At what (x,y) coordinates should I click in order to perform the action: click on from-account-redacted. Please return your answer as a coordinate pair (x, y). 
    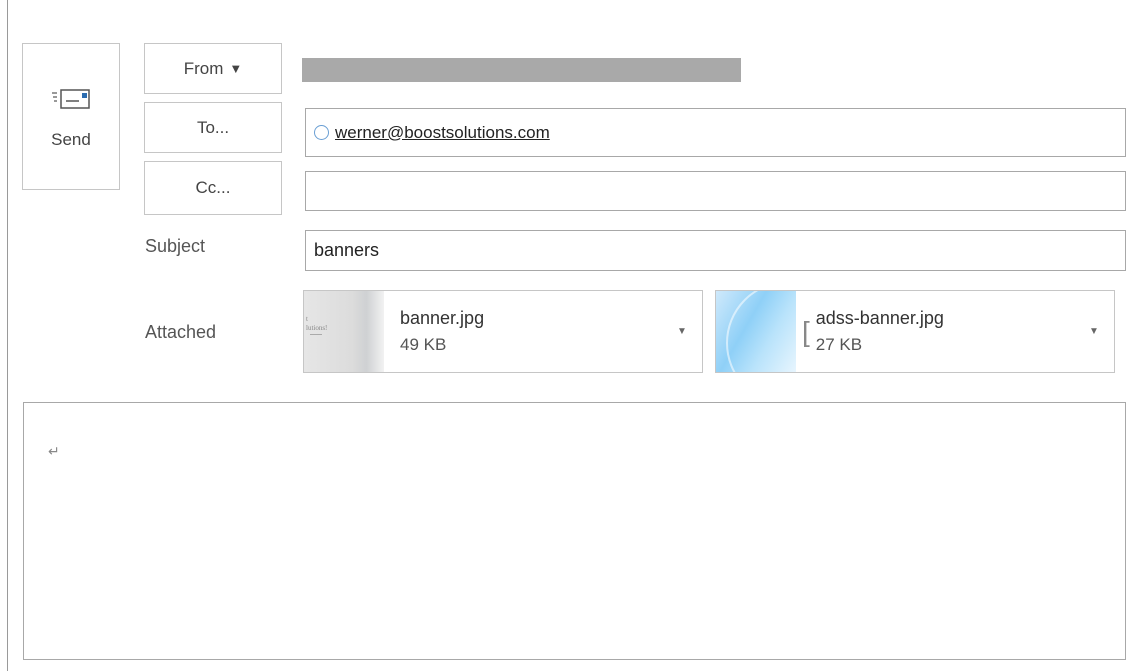
    Looking at the image, I should click on (521, 70).